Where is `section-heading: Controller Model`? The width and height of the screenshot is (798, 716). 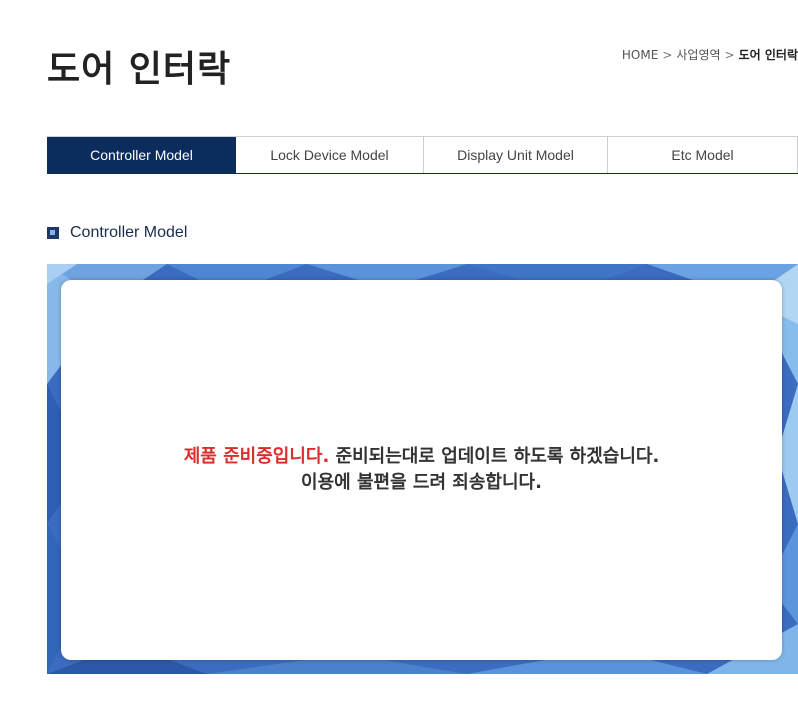
section-heading: Controller Model is located at coordinates (117, 233).